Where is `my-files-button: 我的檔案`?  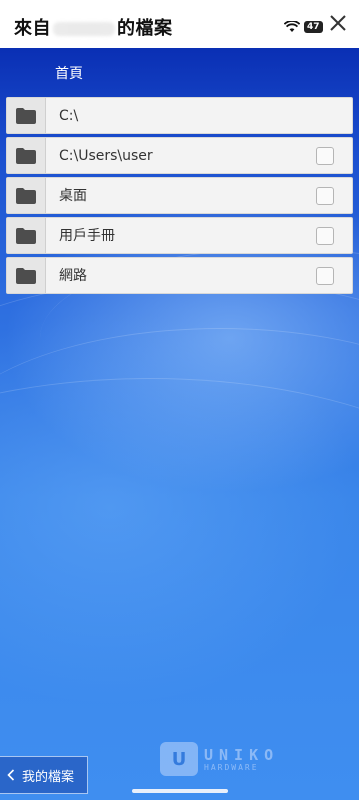
my-files-button: 我的檔案 is located at coordinates (44, 775).